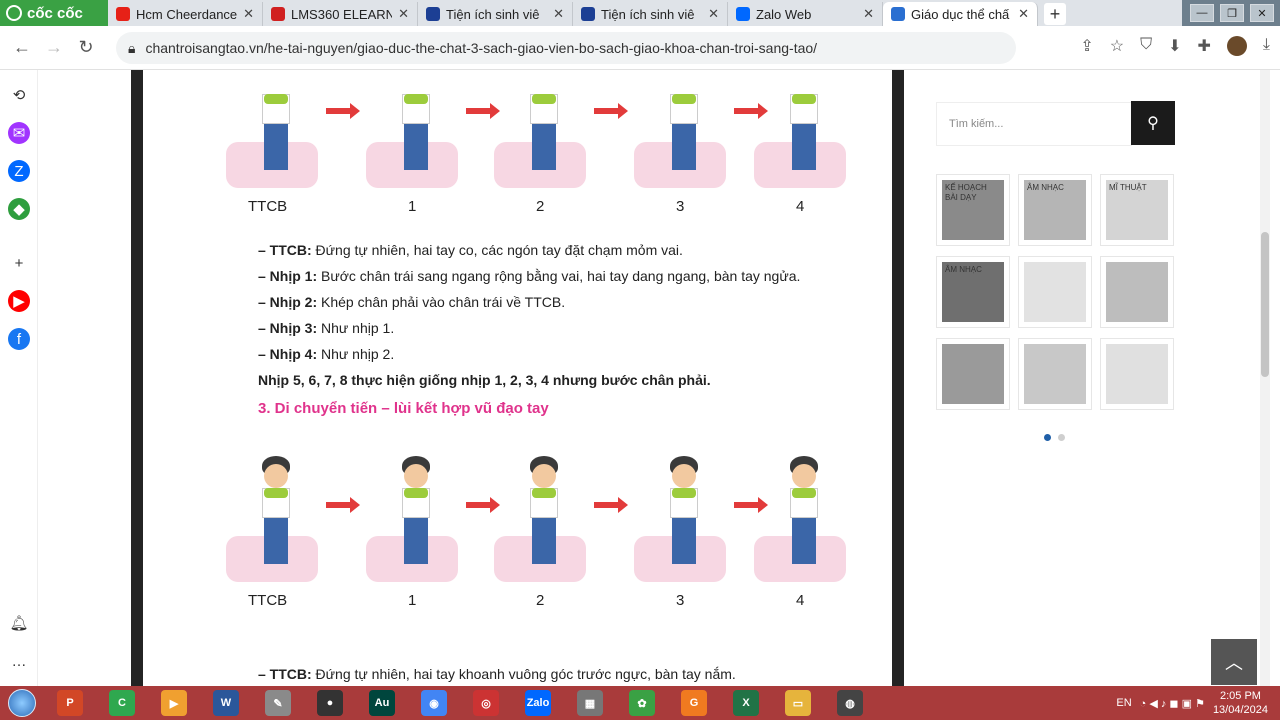  Describe the element at coordinates (19, 133) in the screenshot. I see `messenger-icon: ✉` at that location.